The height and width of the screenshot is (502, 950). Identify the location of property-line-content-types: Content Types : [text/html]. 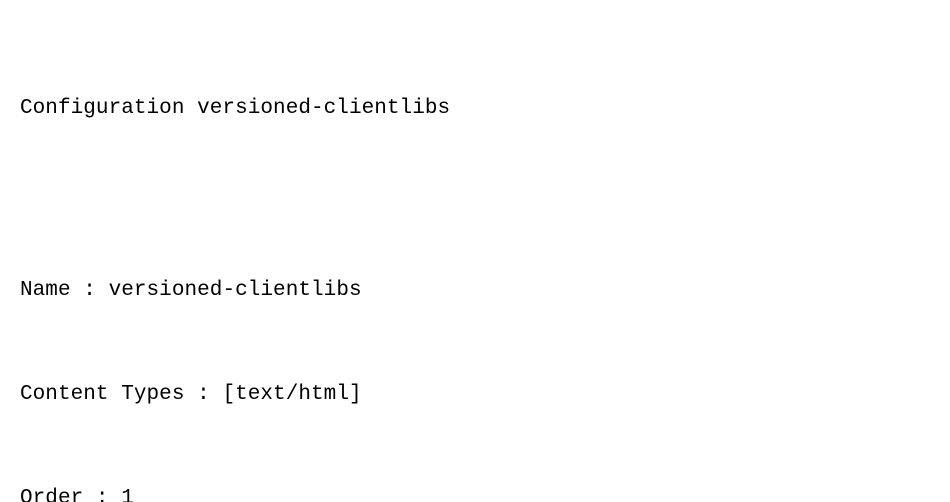
(444, 395).